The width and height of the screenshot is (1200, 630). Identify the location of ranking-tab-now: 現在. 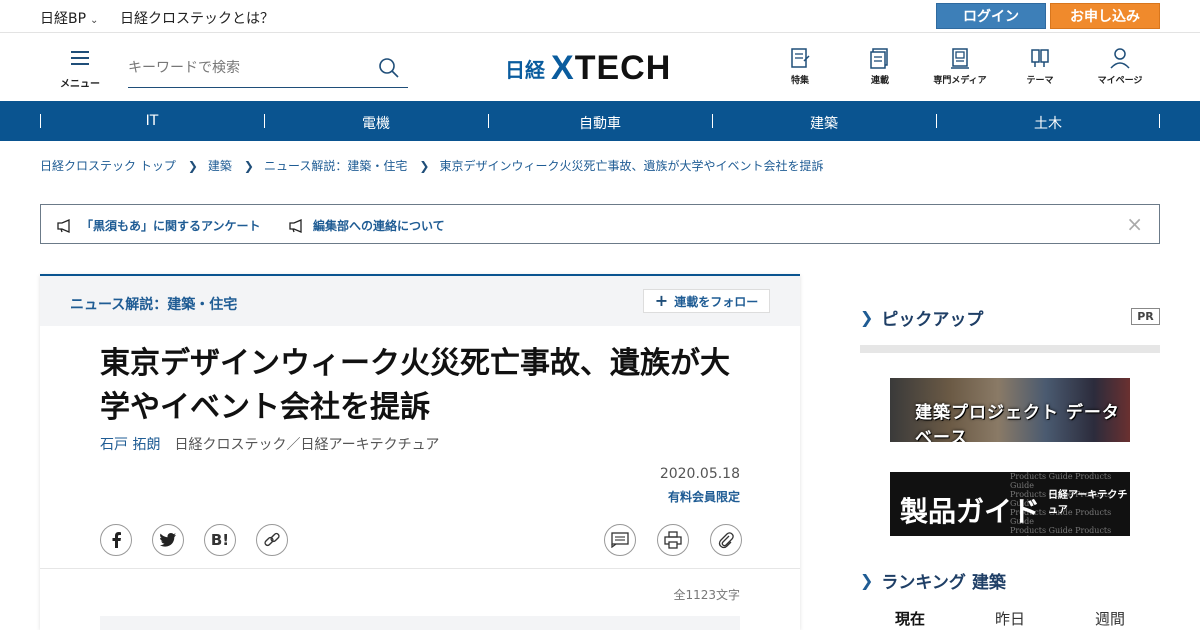
(910, 618).